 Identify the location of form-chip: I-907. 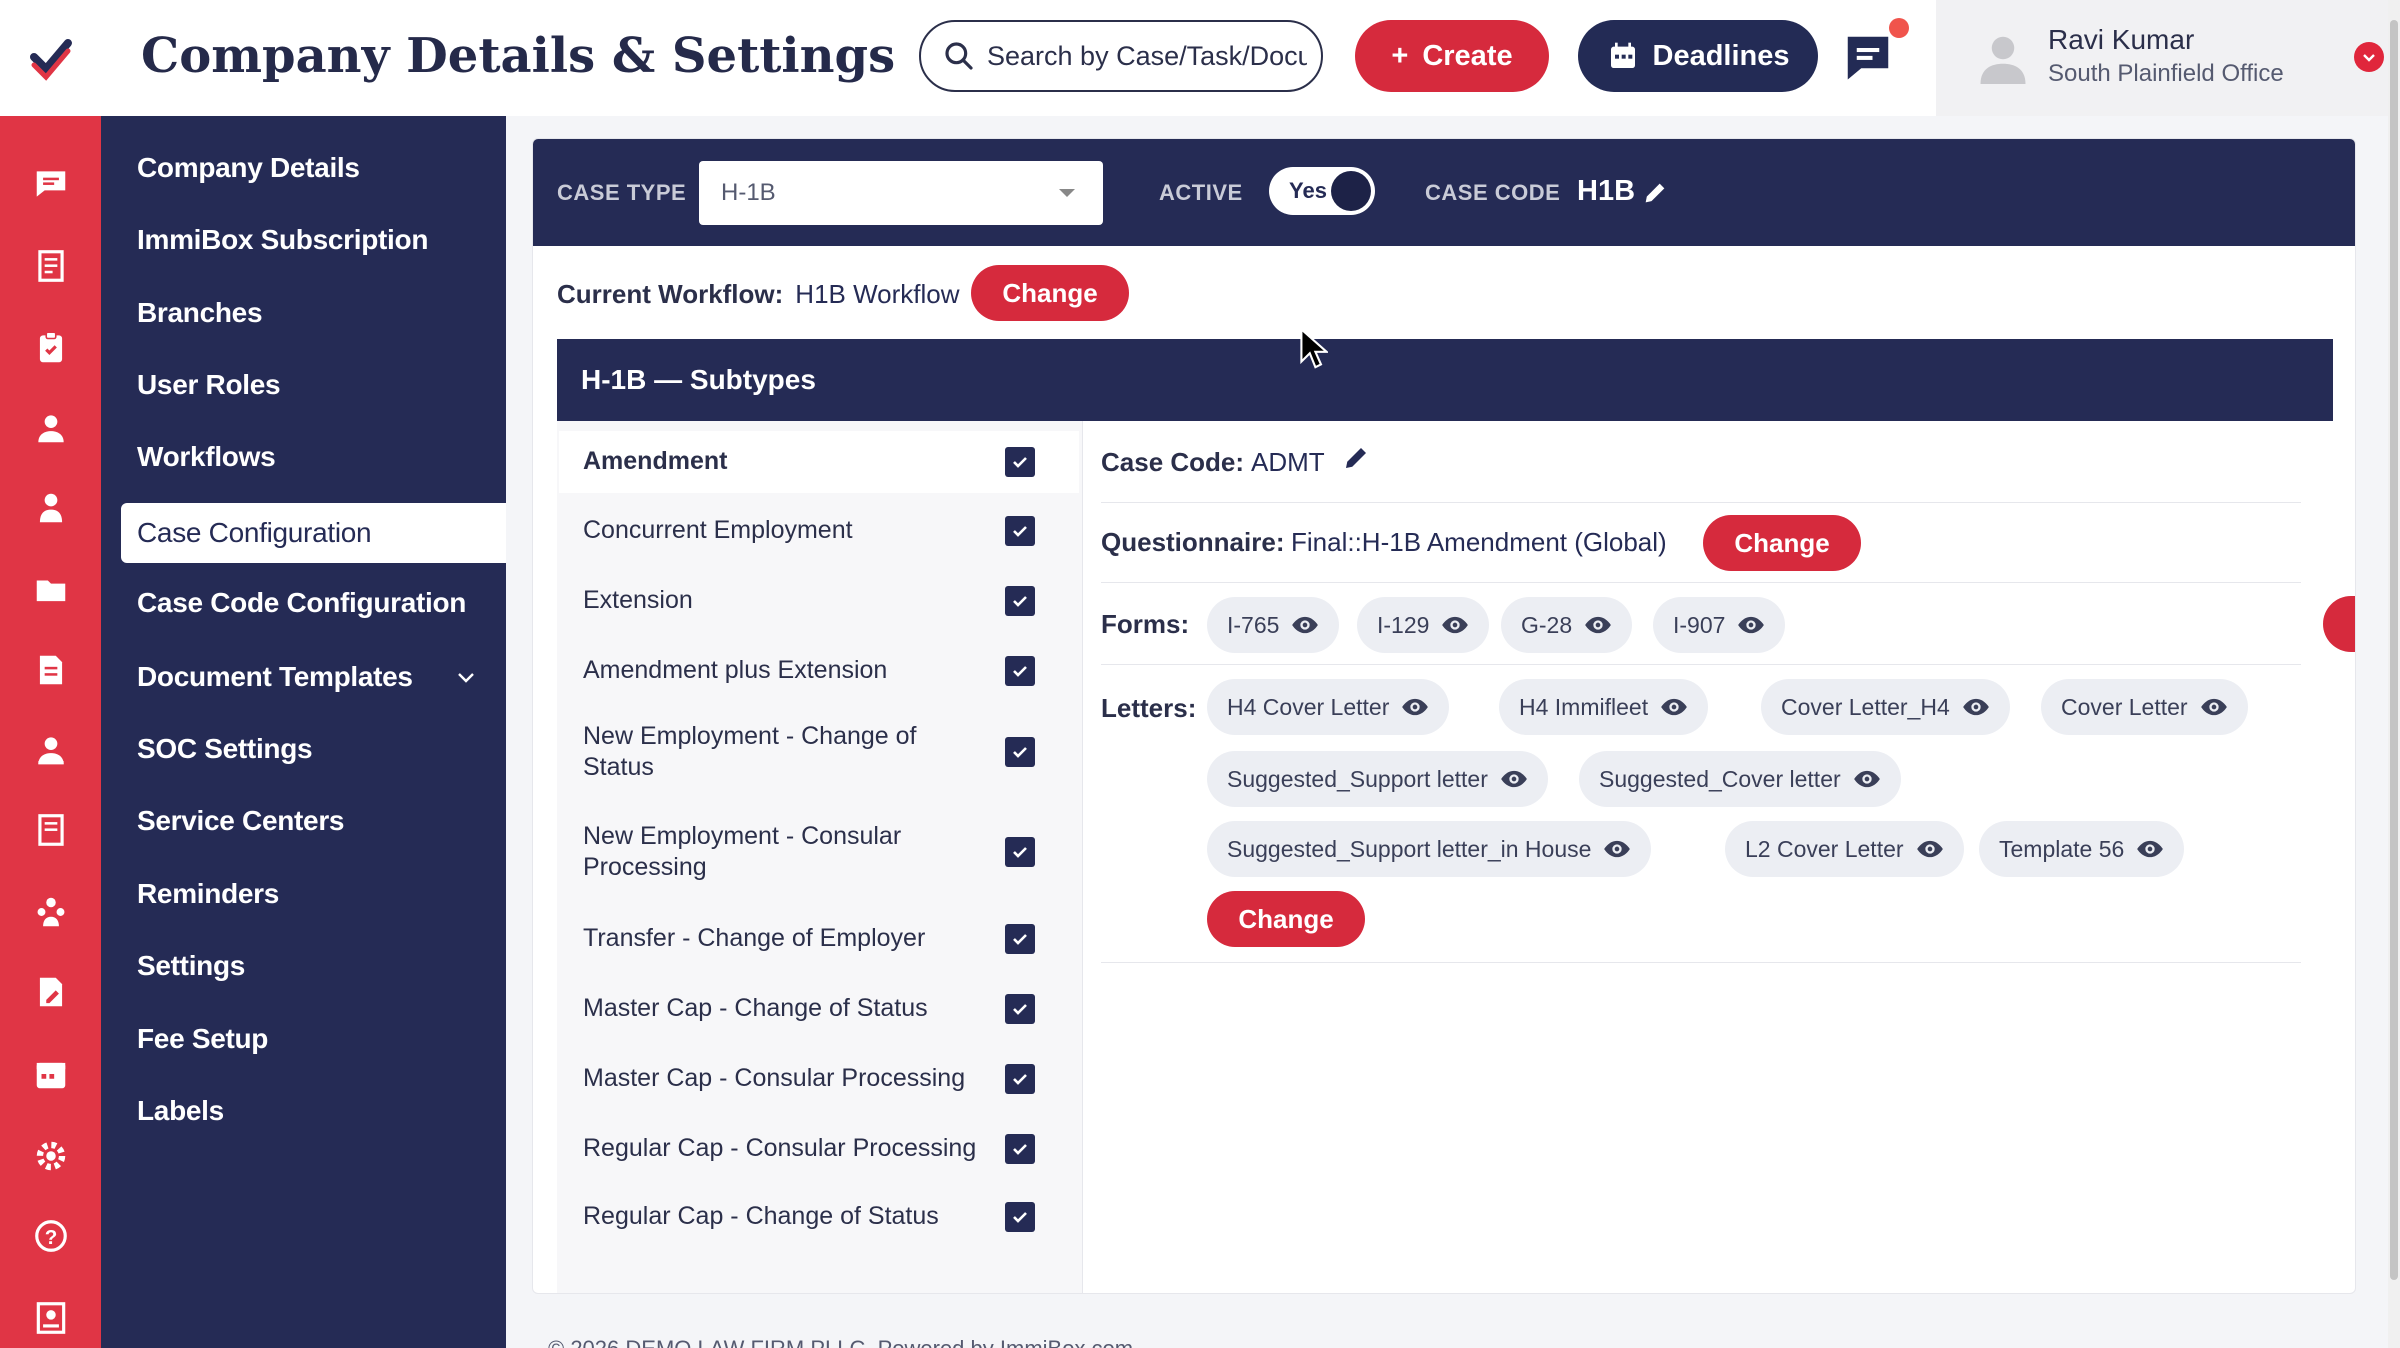
(1719, 625).